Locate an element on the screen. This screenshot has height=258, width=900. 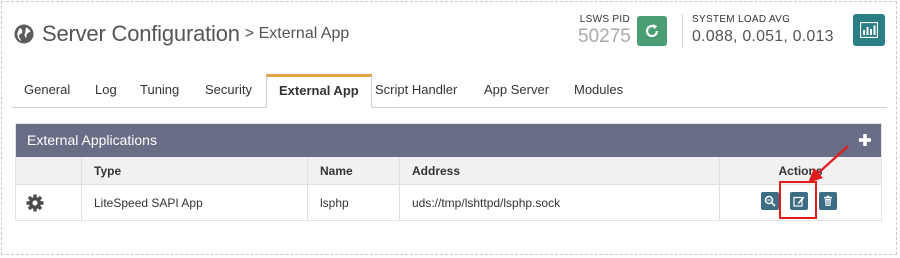
breadcrumb: > External App is located at coordinates (297, 33).